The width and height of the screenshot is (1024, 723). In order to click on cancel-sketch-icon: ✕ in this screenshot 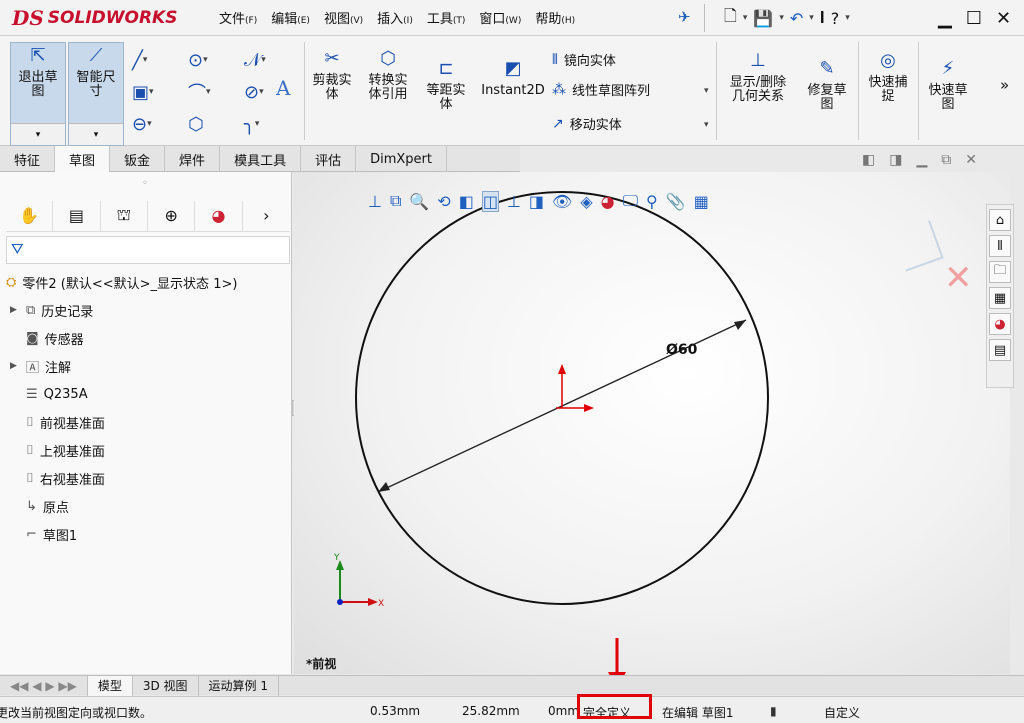, I will do `click(958, 278)`.